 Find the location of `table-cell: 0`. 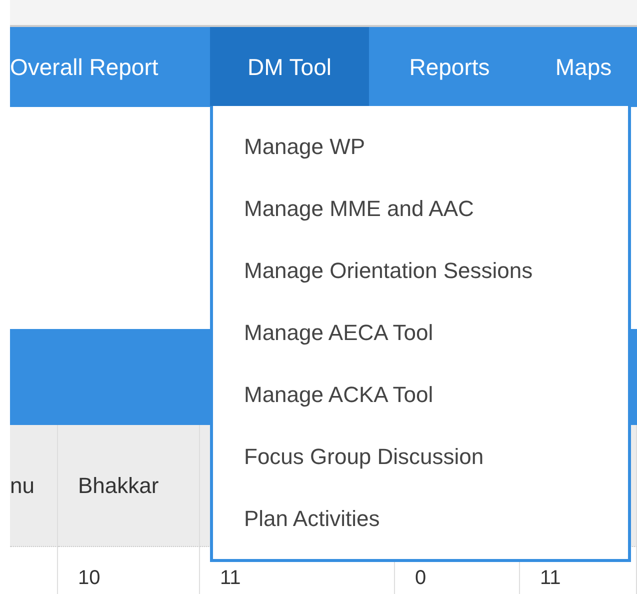

table-cell: 0 is located at coordinates (420, 578).